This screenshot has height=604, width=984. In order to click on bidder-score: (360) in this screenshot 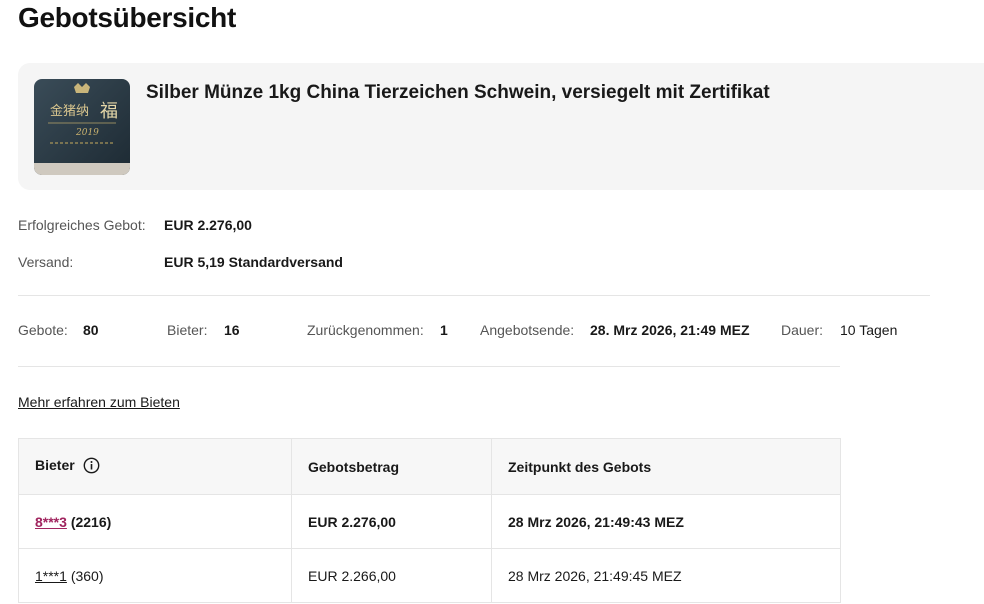, I will do `click(87, 575)`.